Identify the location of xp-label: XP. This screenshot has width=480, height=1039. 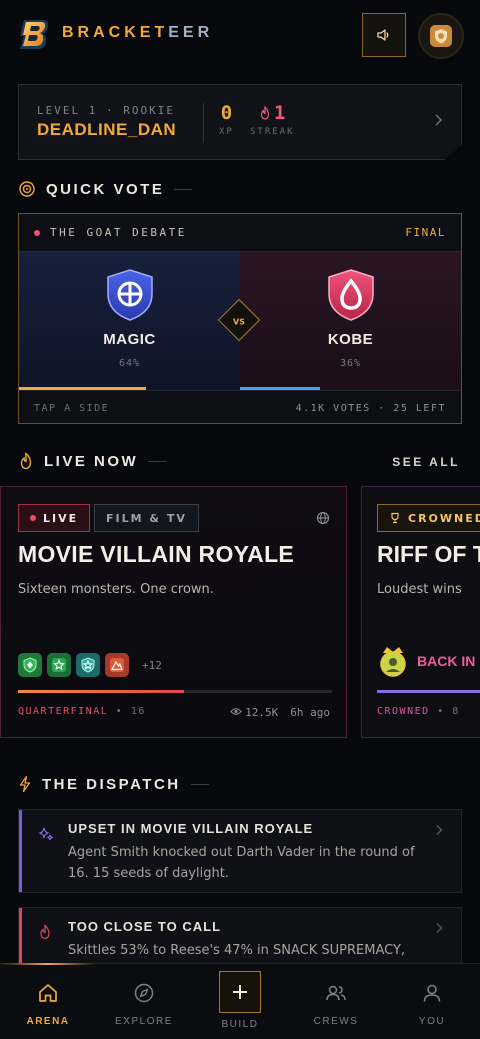
(226, 132).